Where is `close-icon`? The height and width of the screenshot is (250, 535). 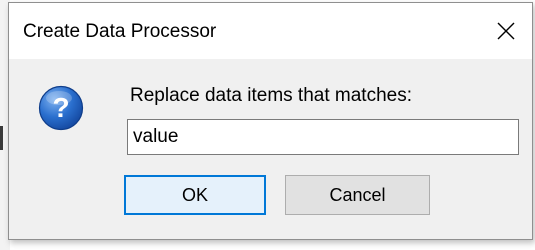 close-icon is located at coordinates (506, 31).